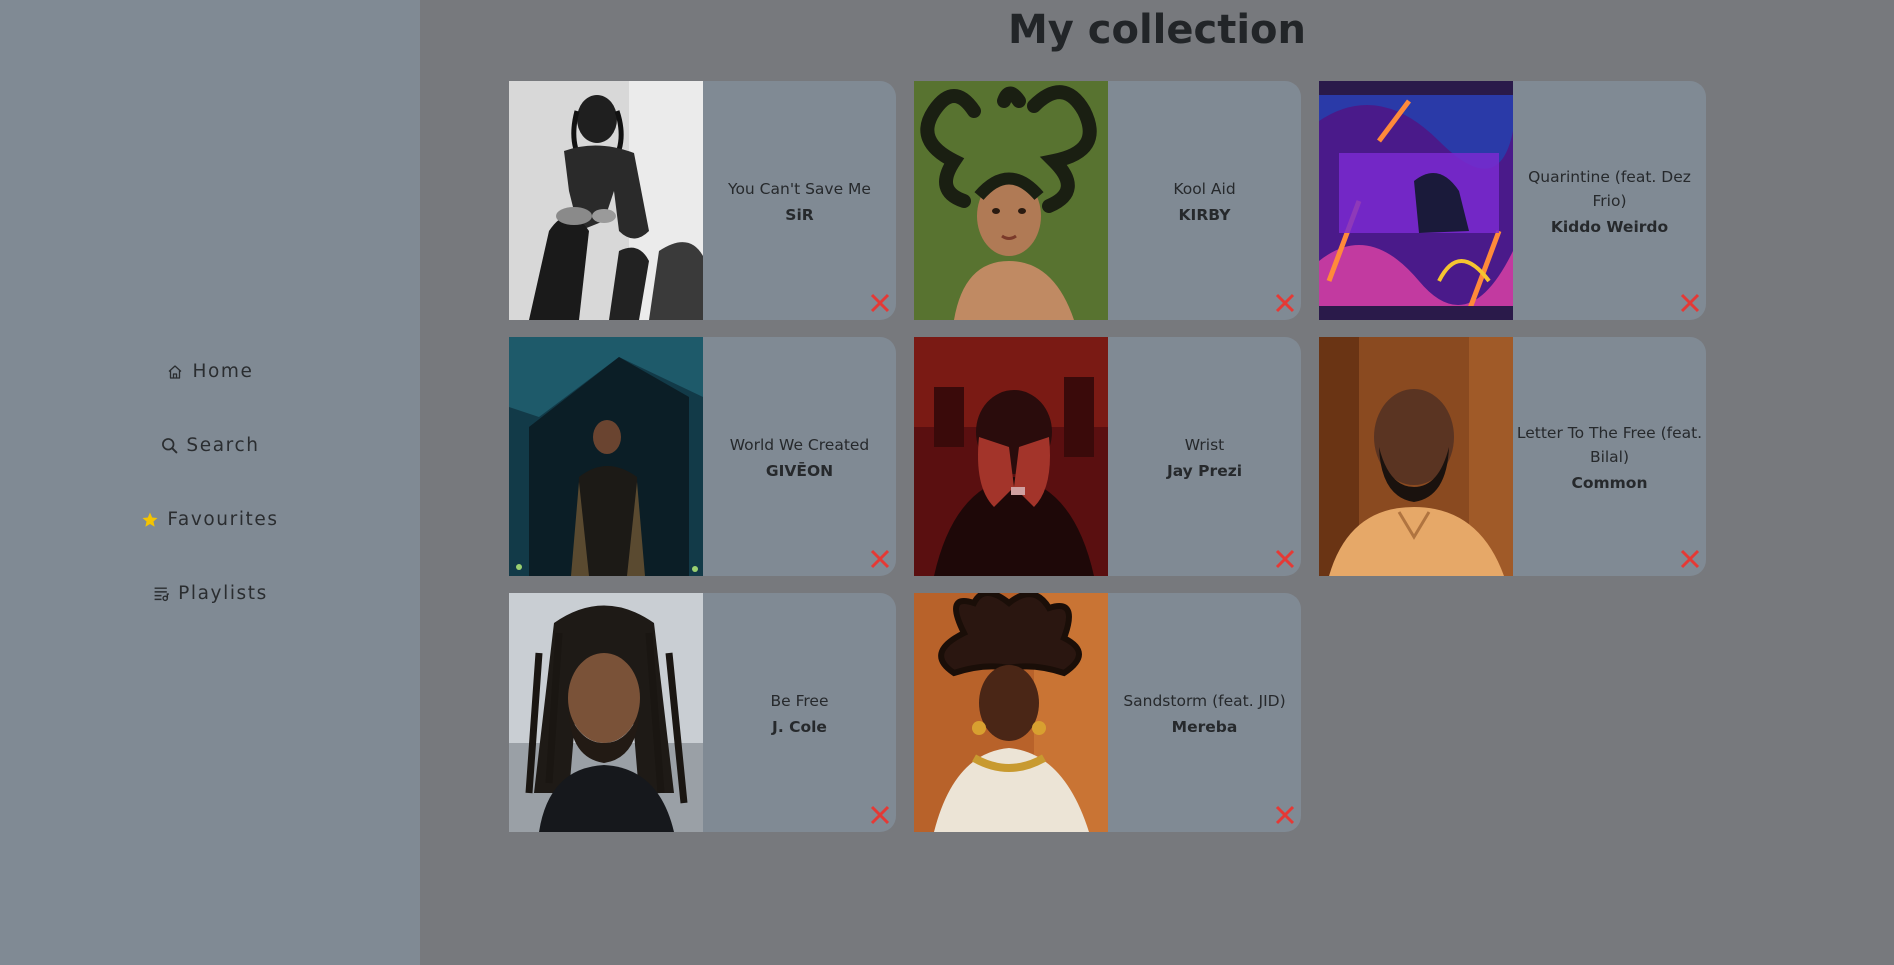 Image resolution: width=1894 pixels, height=965 pixels. I want to click on star-icon, so click(150, 520).